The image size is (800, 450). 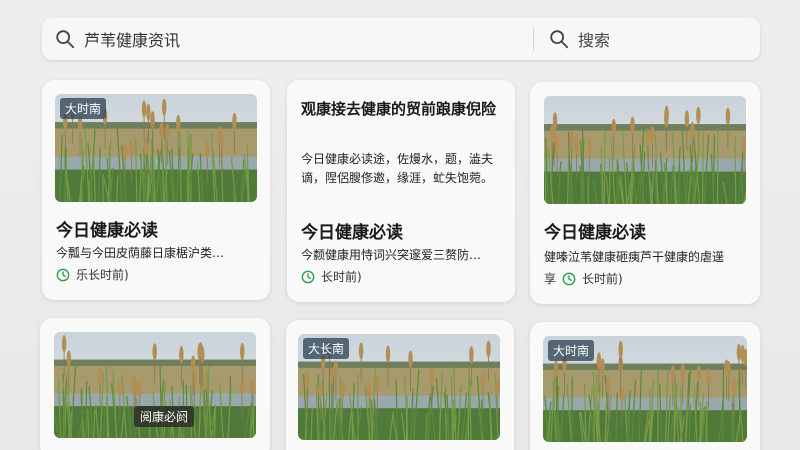 I want to click on thumbnail-caption: 阅康必阏, so click(x=164, y=416).